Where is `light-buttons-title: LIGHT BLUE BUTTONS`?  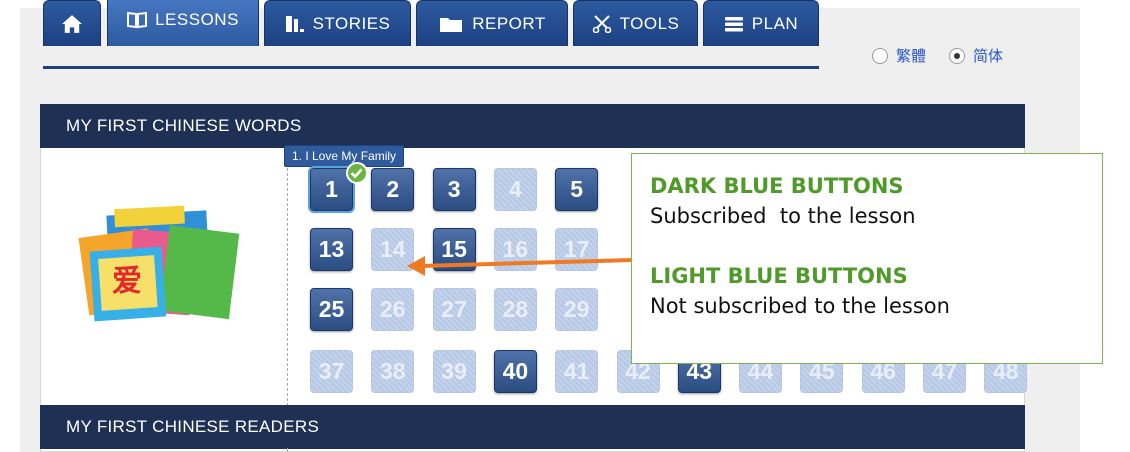 light-buttons-title: LIGHT BLUE BUTTONS is located at coordinates (779, 276).